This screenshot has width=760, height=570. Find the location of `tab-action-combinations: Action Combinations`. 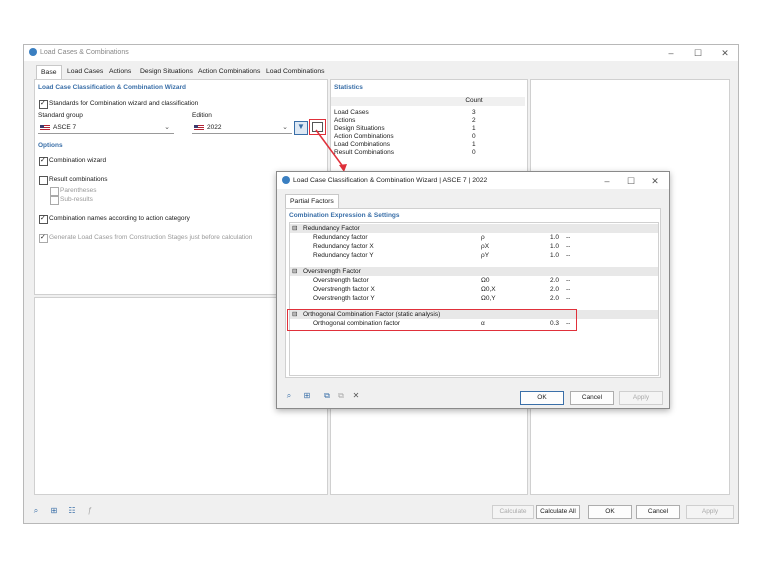

tab-action-combinations: Action Combinations is located at coordinates (229, 71).